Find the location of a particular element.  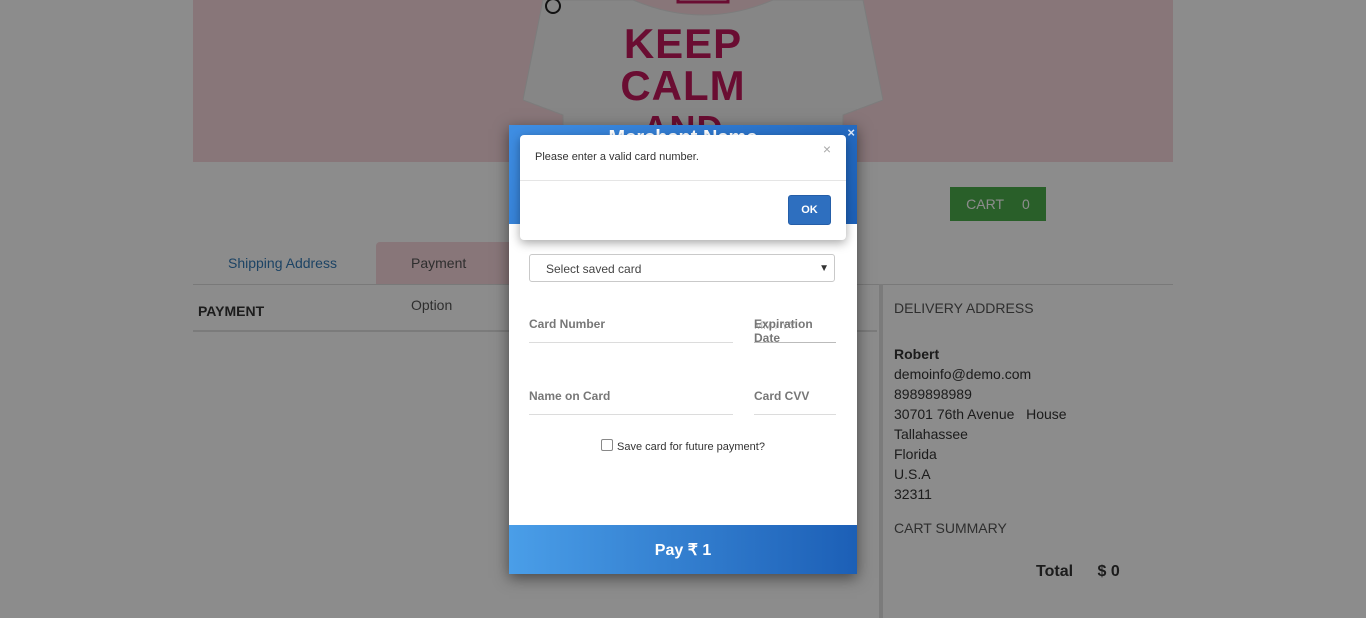

card-cvv-label: Card CVV is located at coordinates (782, 396).